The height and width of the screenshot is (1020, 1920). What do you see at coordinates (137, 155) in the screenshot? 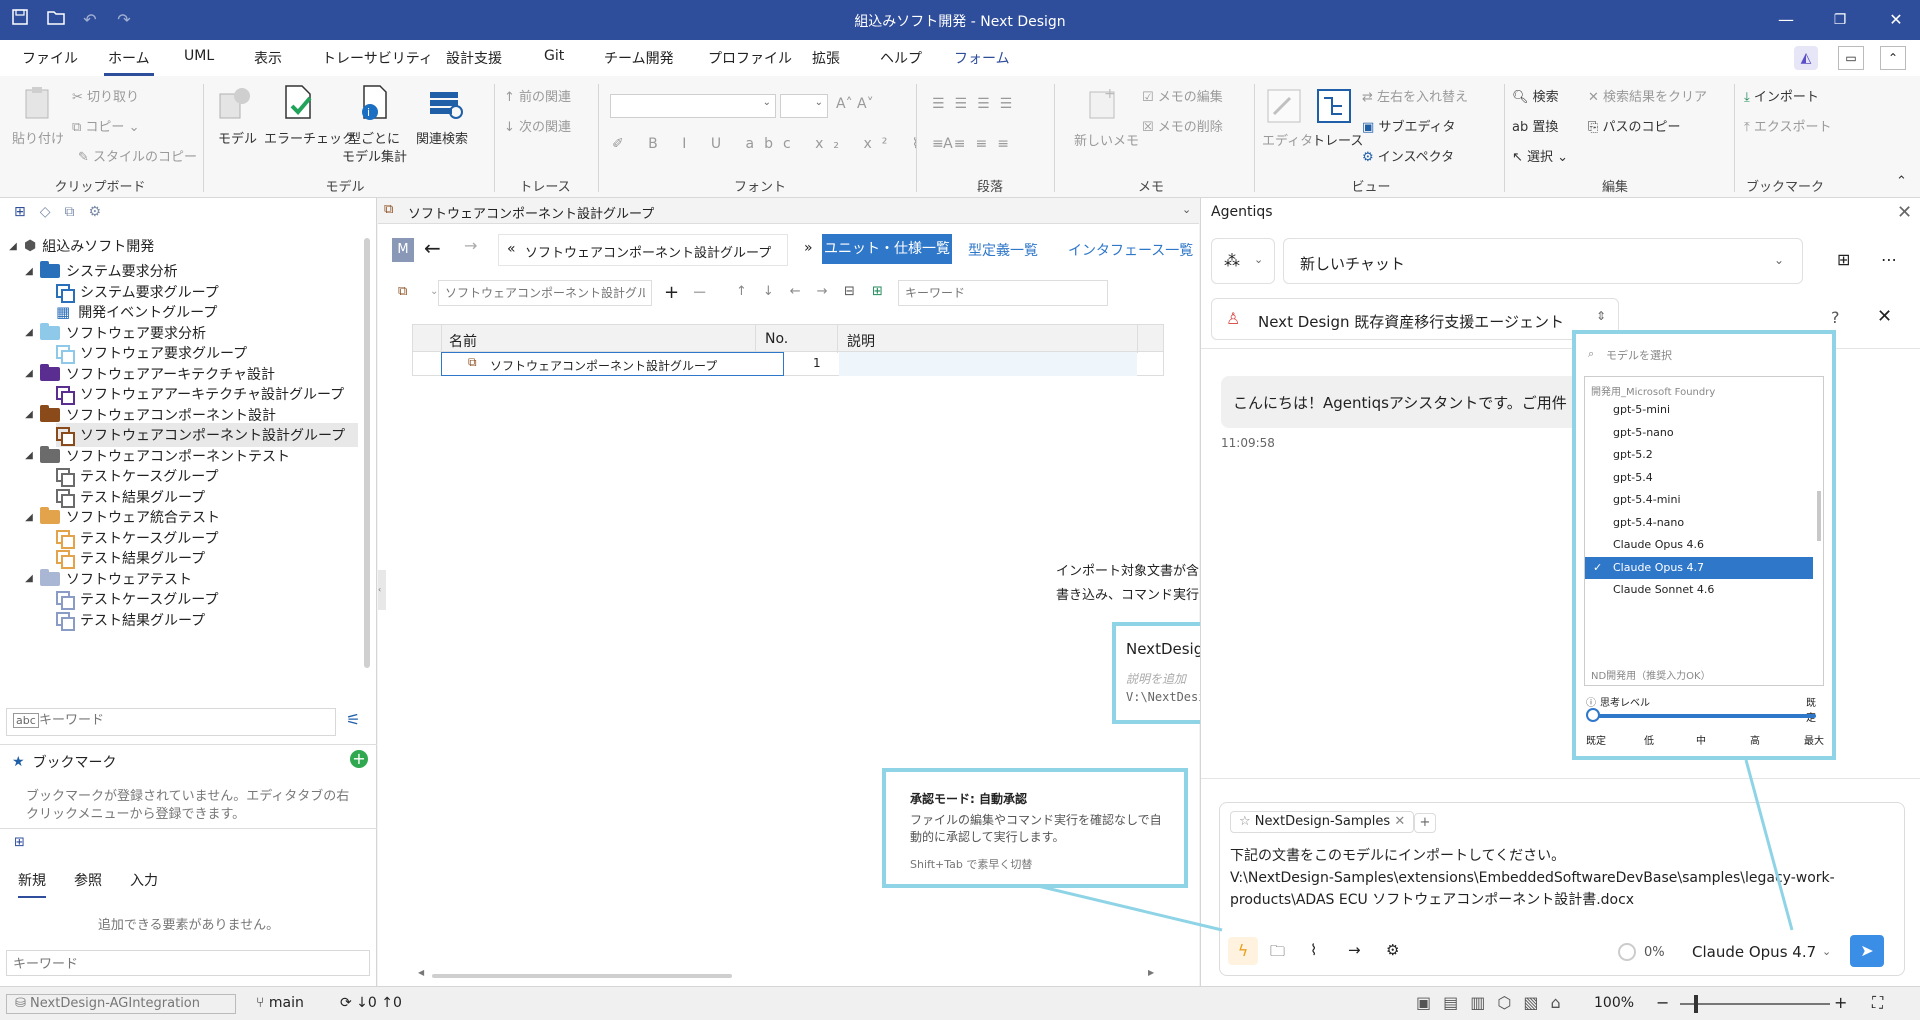
I see `style-copy-button: ✎ スタイルのコピー` at bounding box center [137, 155].